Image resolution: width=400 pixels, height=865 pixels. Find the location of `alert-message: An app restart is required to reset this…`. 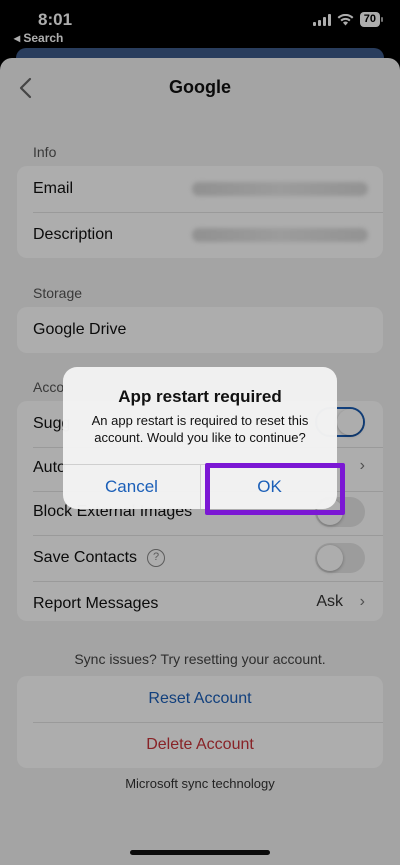

alert-message: An app restart is required to reset this… is located at coordinates (200, 429).